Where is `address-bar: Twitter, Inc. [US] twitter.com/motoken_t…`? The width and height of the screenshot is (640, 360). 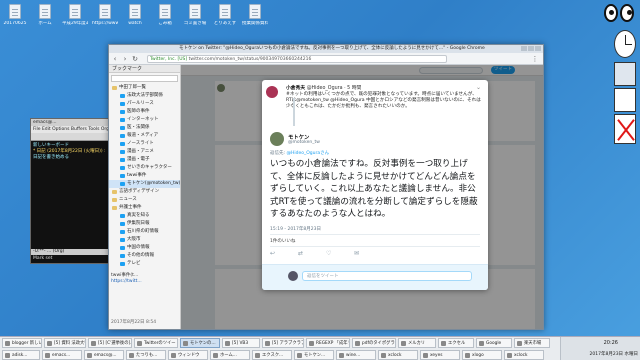 address-bar: Twitter, Inc. [US] twitter.com/motoken_t… is located at coordinates (297, 59).